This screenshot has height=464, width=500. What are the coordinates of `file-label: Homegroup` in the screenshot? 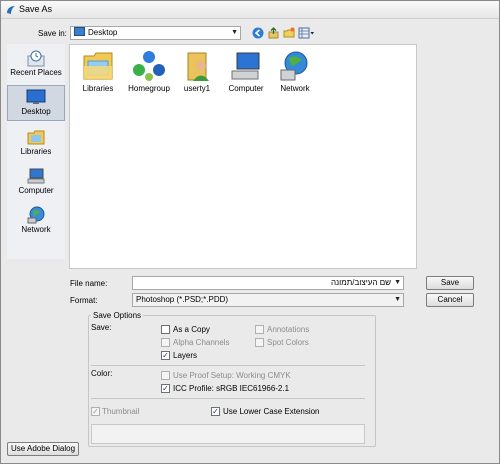 It's located at (149, 88).